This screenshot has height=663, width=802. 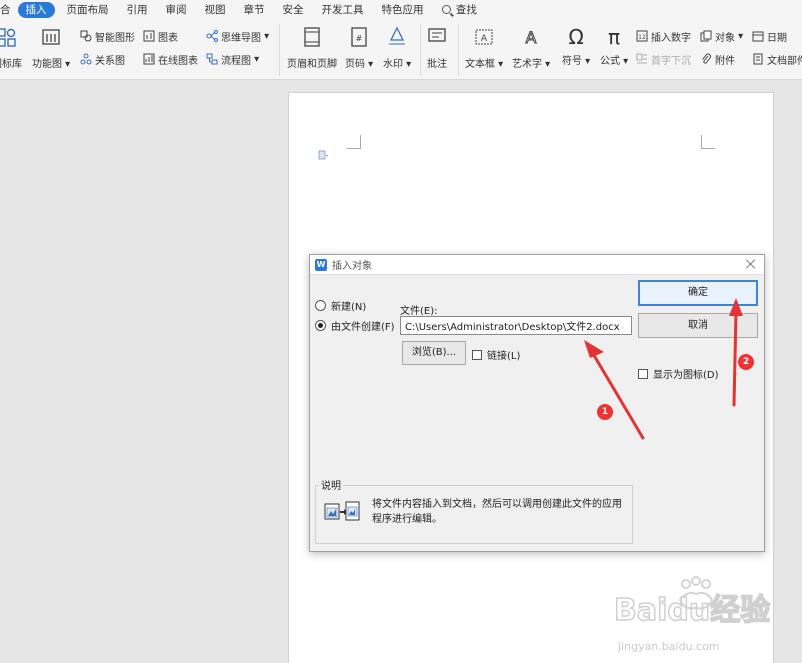 I want to click on function-chart-icon, so click(x=51, y=37).